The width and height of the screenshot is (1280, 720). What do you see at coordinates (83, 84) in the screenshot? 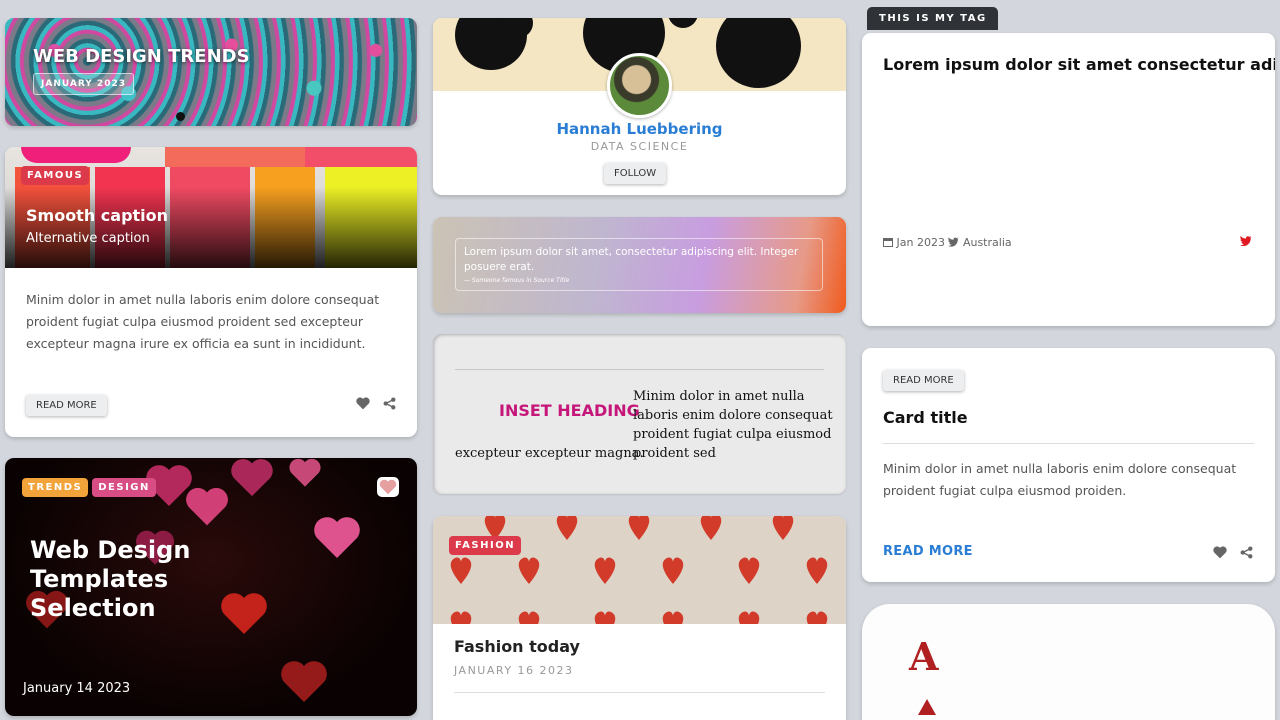
I see `date-badge: JANUARY 2023` at bounding box center [83, 84].